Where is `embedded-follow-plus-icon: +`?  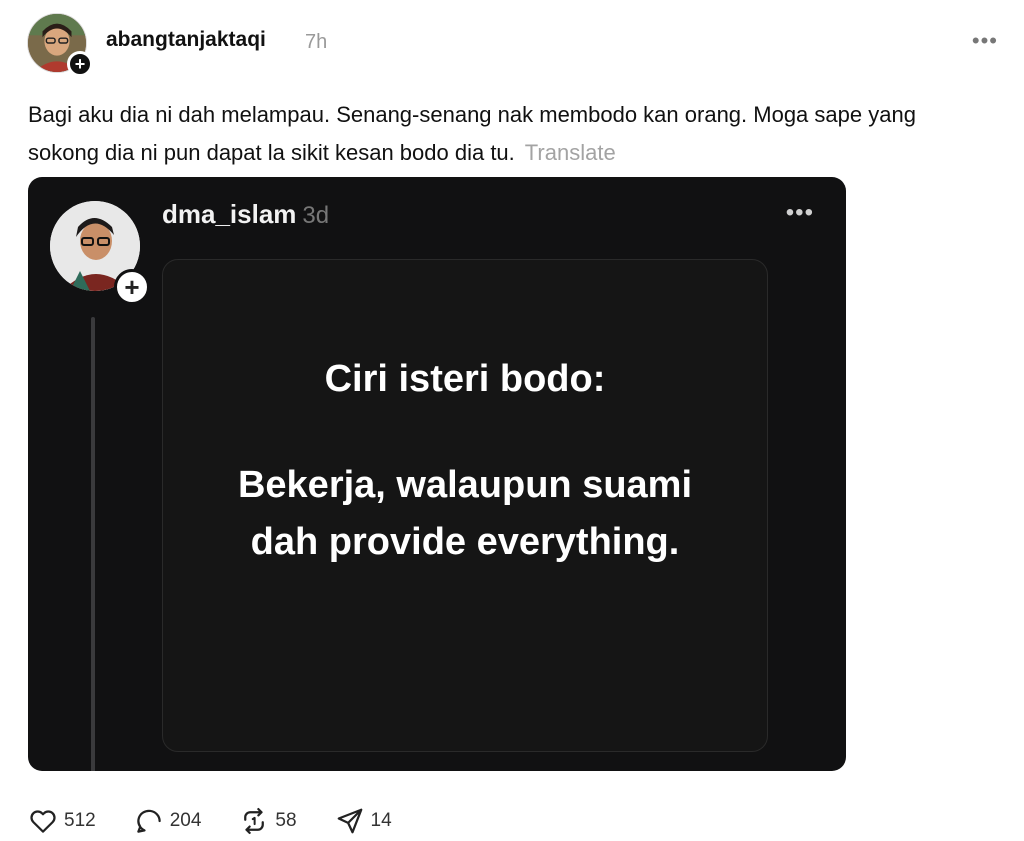 embedded-follow-plus-icon: + is located at coordinates (132, 287).